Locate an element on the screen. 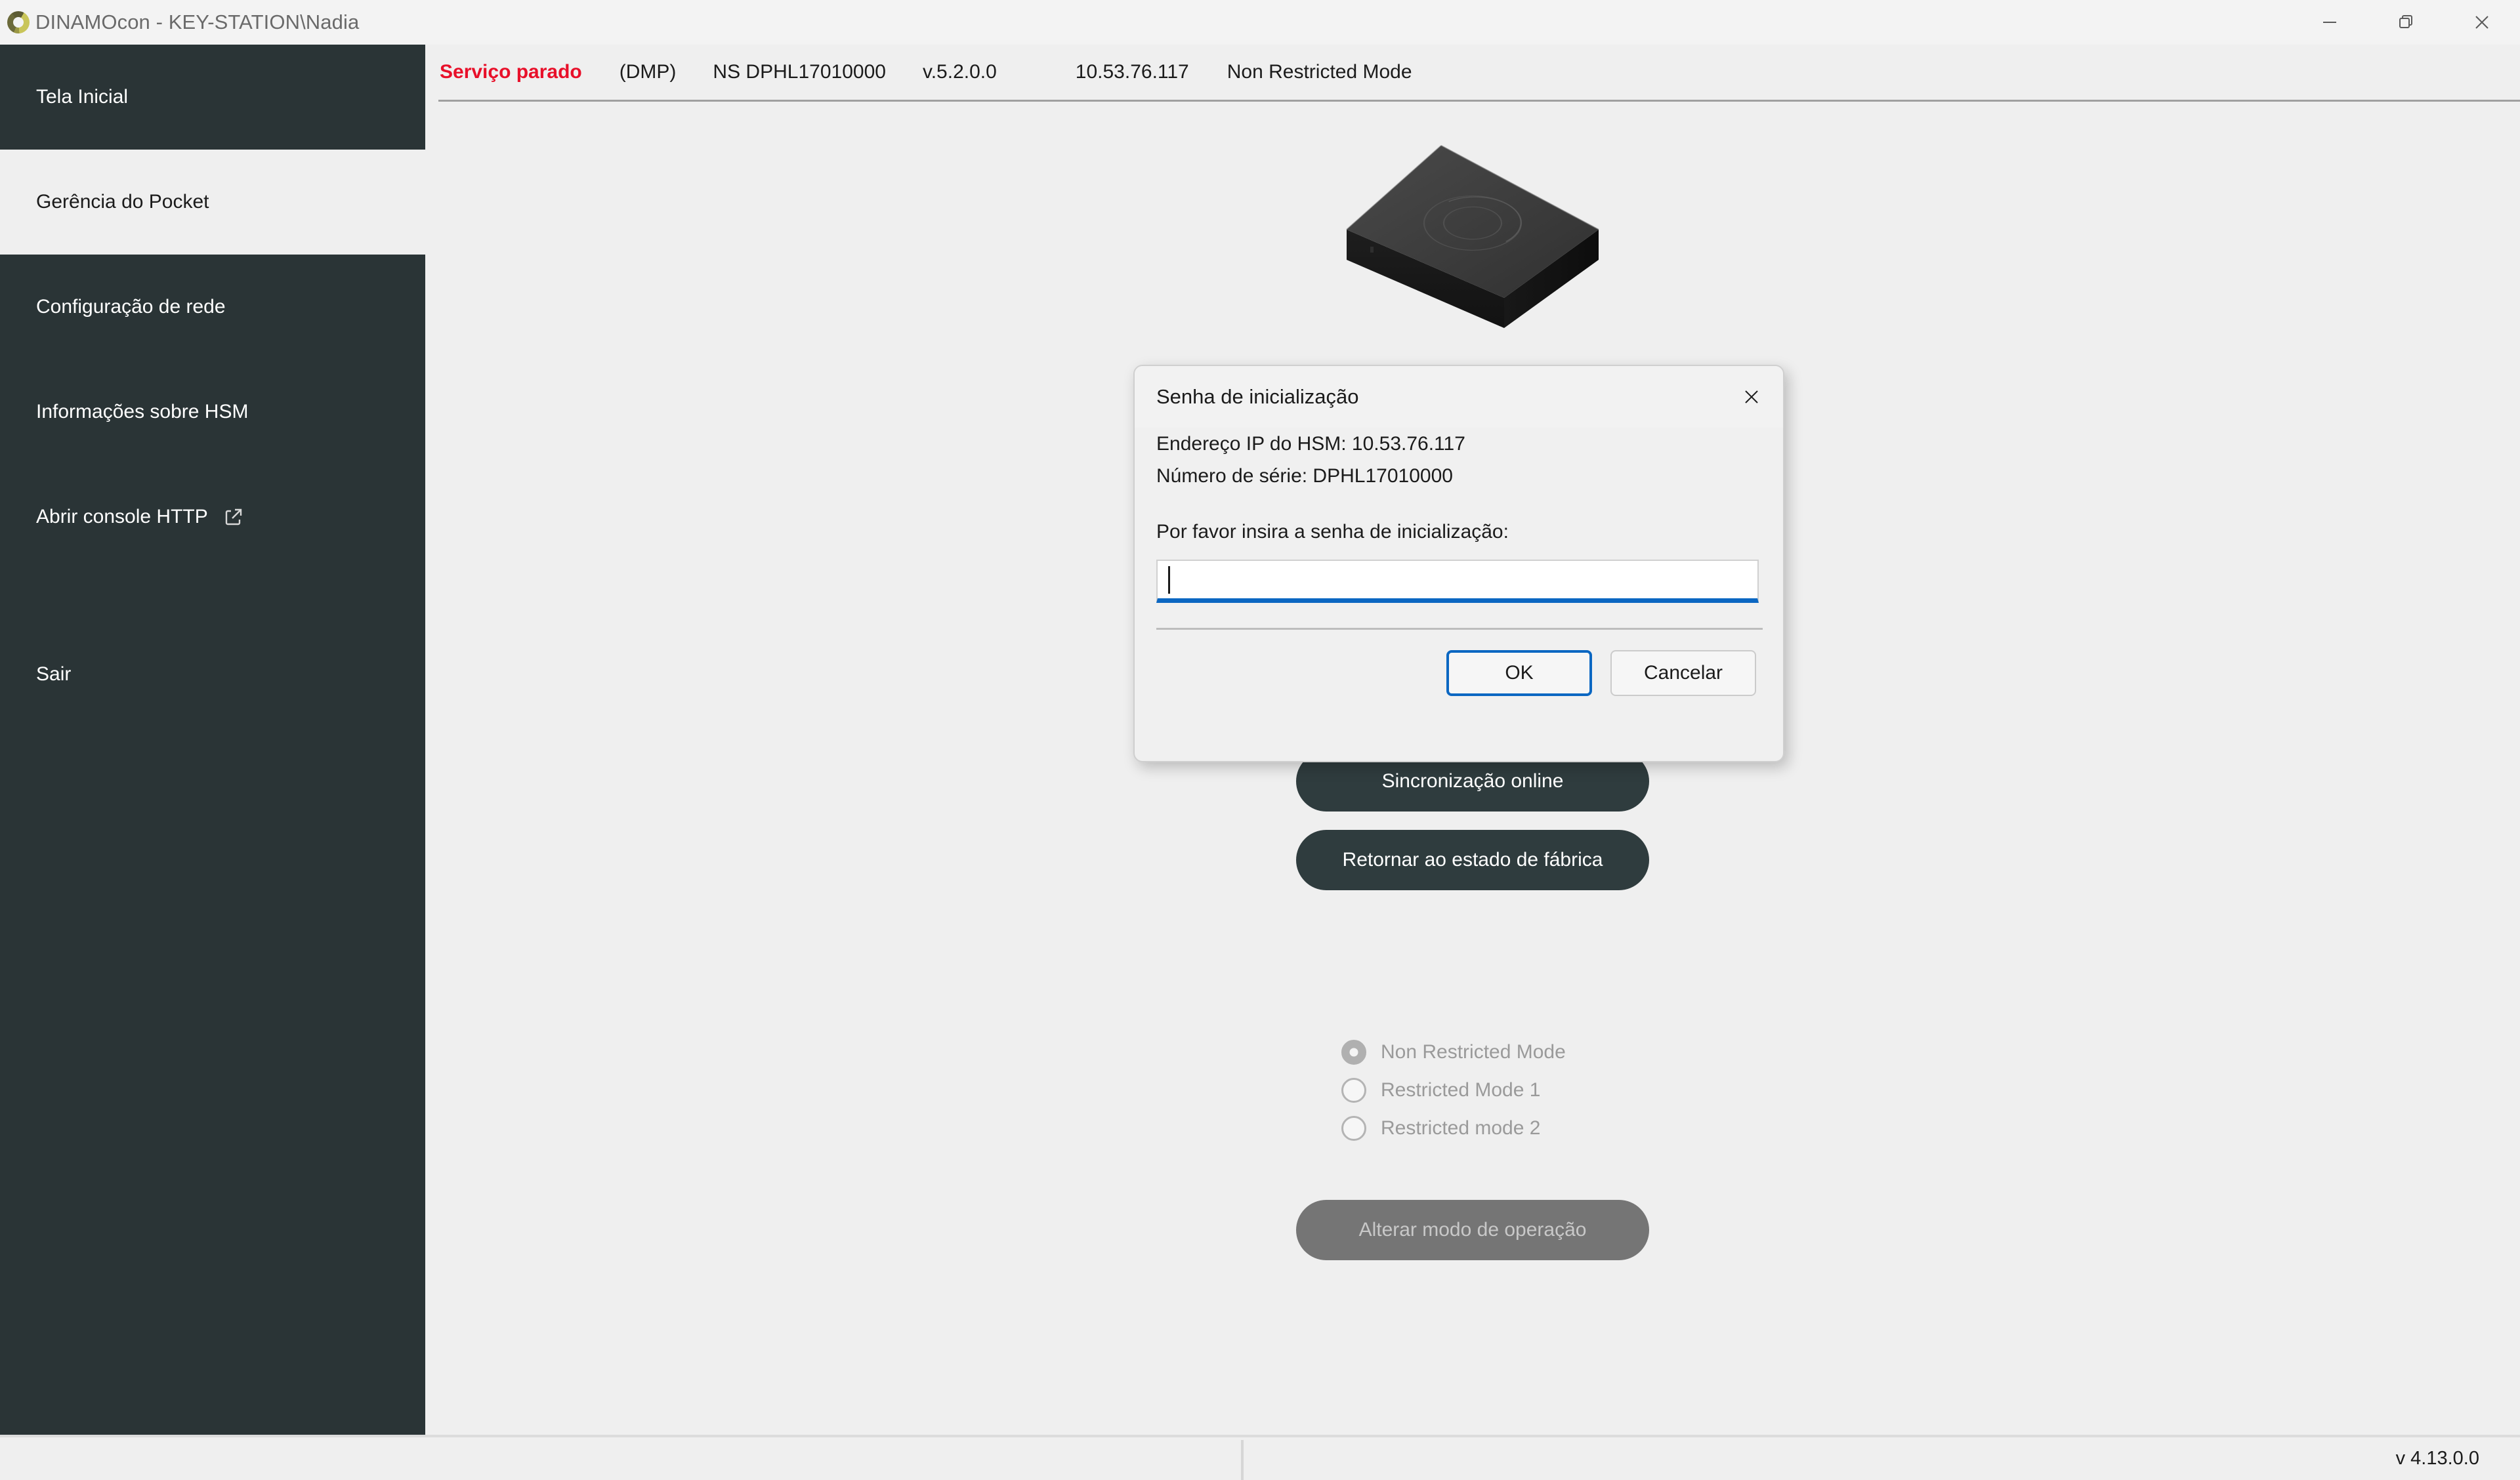 The image size is (2520, 1480). sidebar-item-abrir-console-http: Abrir console HTTP is located at coordinates (212, 516).